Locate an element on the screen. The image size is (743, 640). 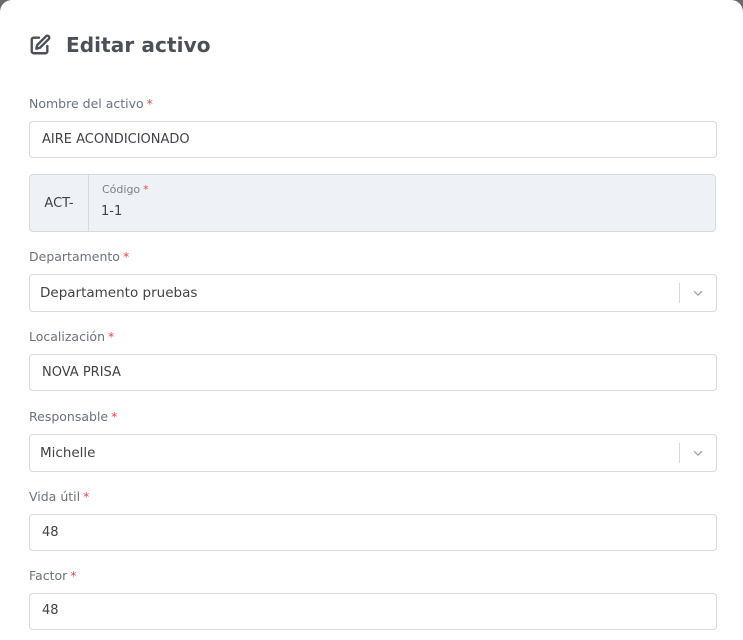
factor-input: 48 is located at coordinates (373, 611).